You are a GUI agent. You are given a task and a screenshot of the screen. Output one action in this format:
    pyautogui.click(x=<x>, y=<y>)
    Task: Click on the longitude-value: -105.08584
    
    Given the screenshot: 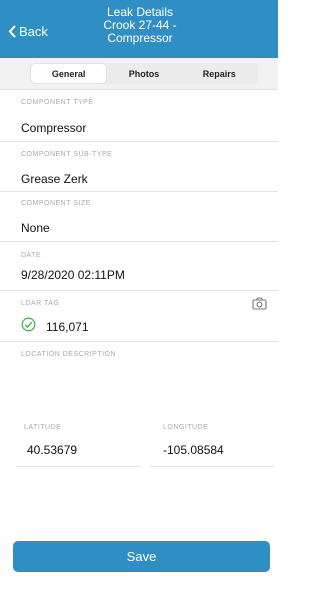 What is the action you would take?
    pyautogui.click(x=193, y=450)
    